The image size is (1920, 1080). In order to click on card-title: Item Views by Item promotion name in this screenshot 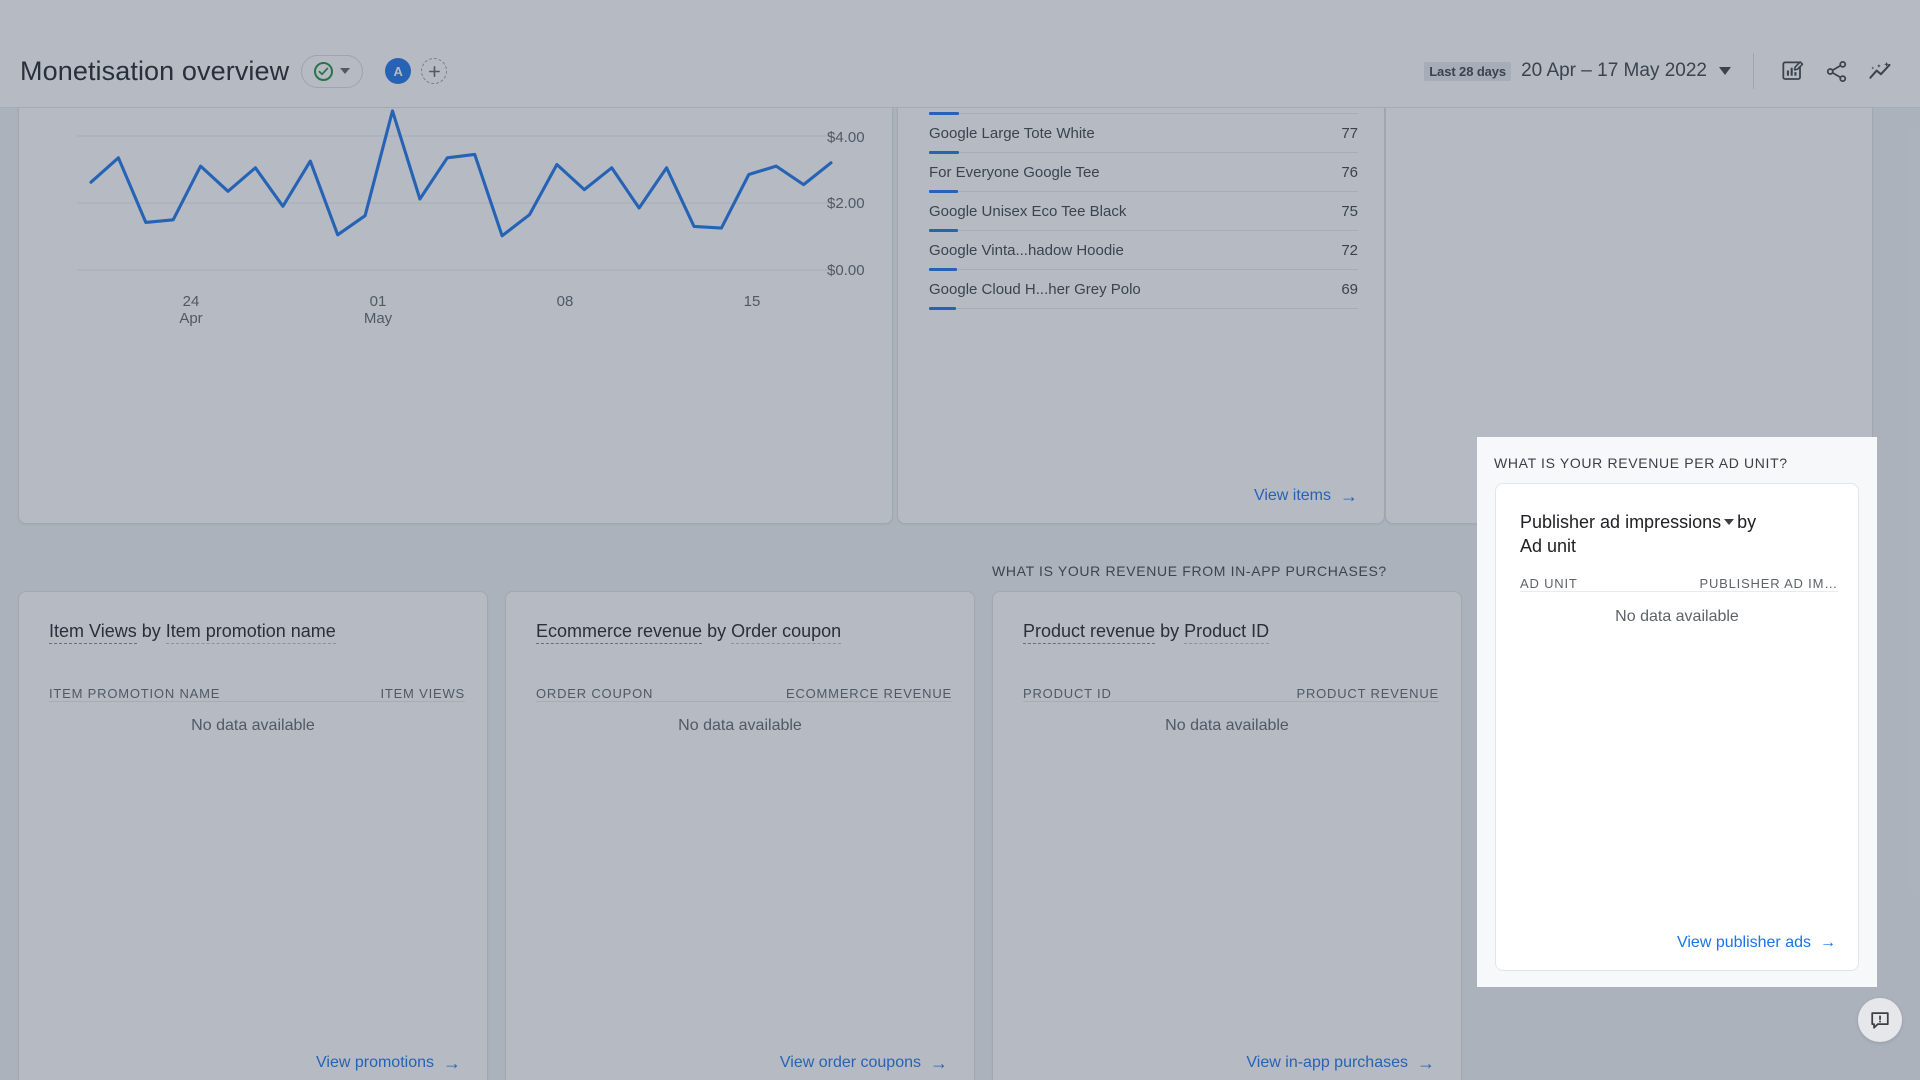, I will do `click(257, 632)`.